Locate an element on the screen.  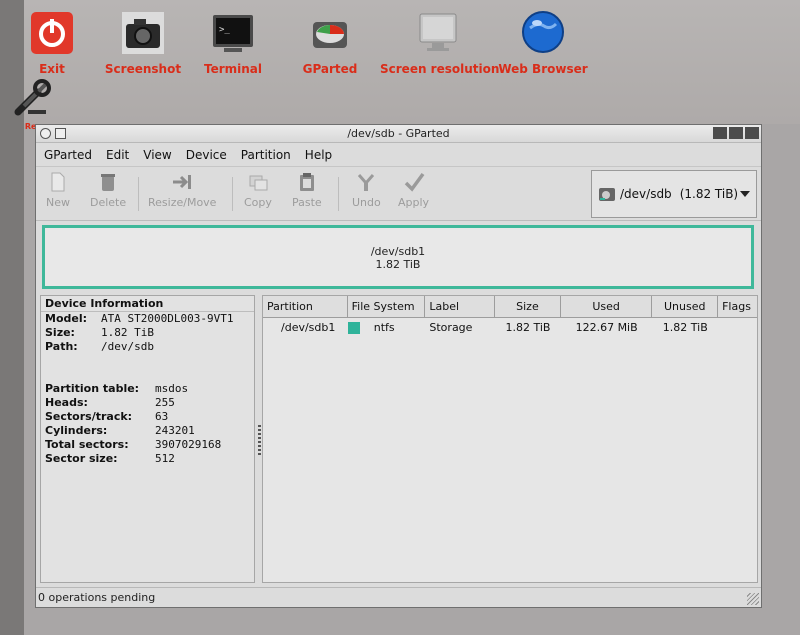
copy-icon is located at coordinates (258, 183).